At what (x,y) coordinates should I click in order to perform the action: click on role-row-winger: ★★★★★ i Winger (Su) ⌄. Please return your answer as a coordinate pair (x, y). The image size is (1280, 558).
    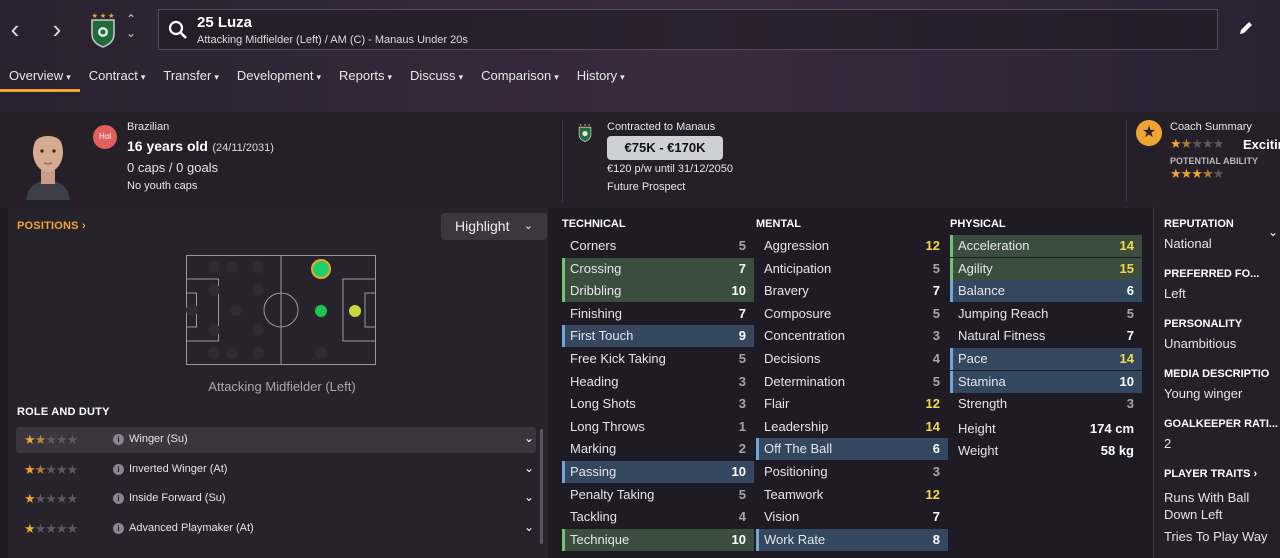
    Looking at the image, I should click on (276, 440).